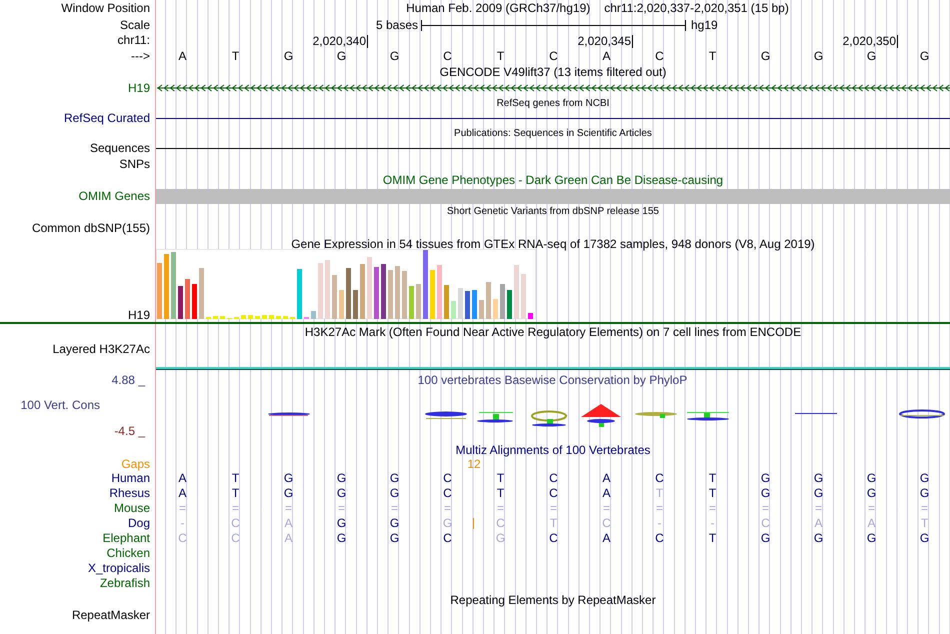 The width and height of the screenshot is (950, 634). What do you see at coordinates (130, 431) in the screenshot?
I see `axis-min-label: -4.5 _` at bounding box center [130, 431].